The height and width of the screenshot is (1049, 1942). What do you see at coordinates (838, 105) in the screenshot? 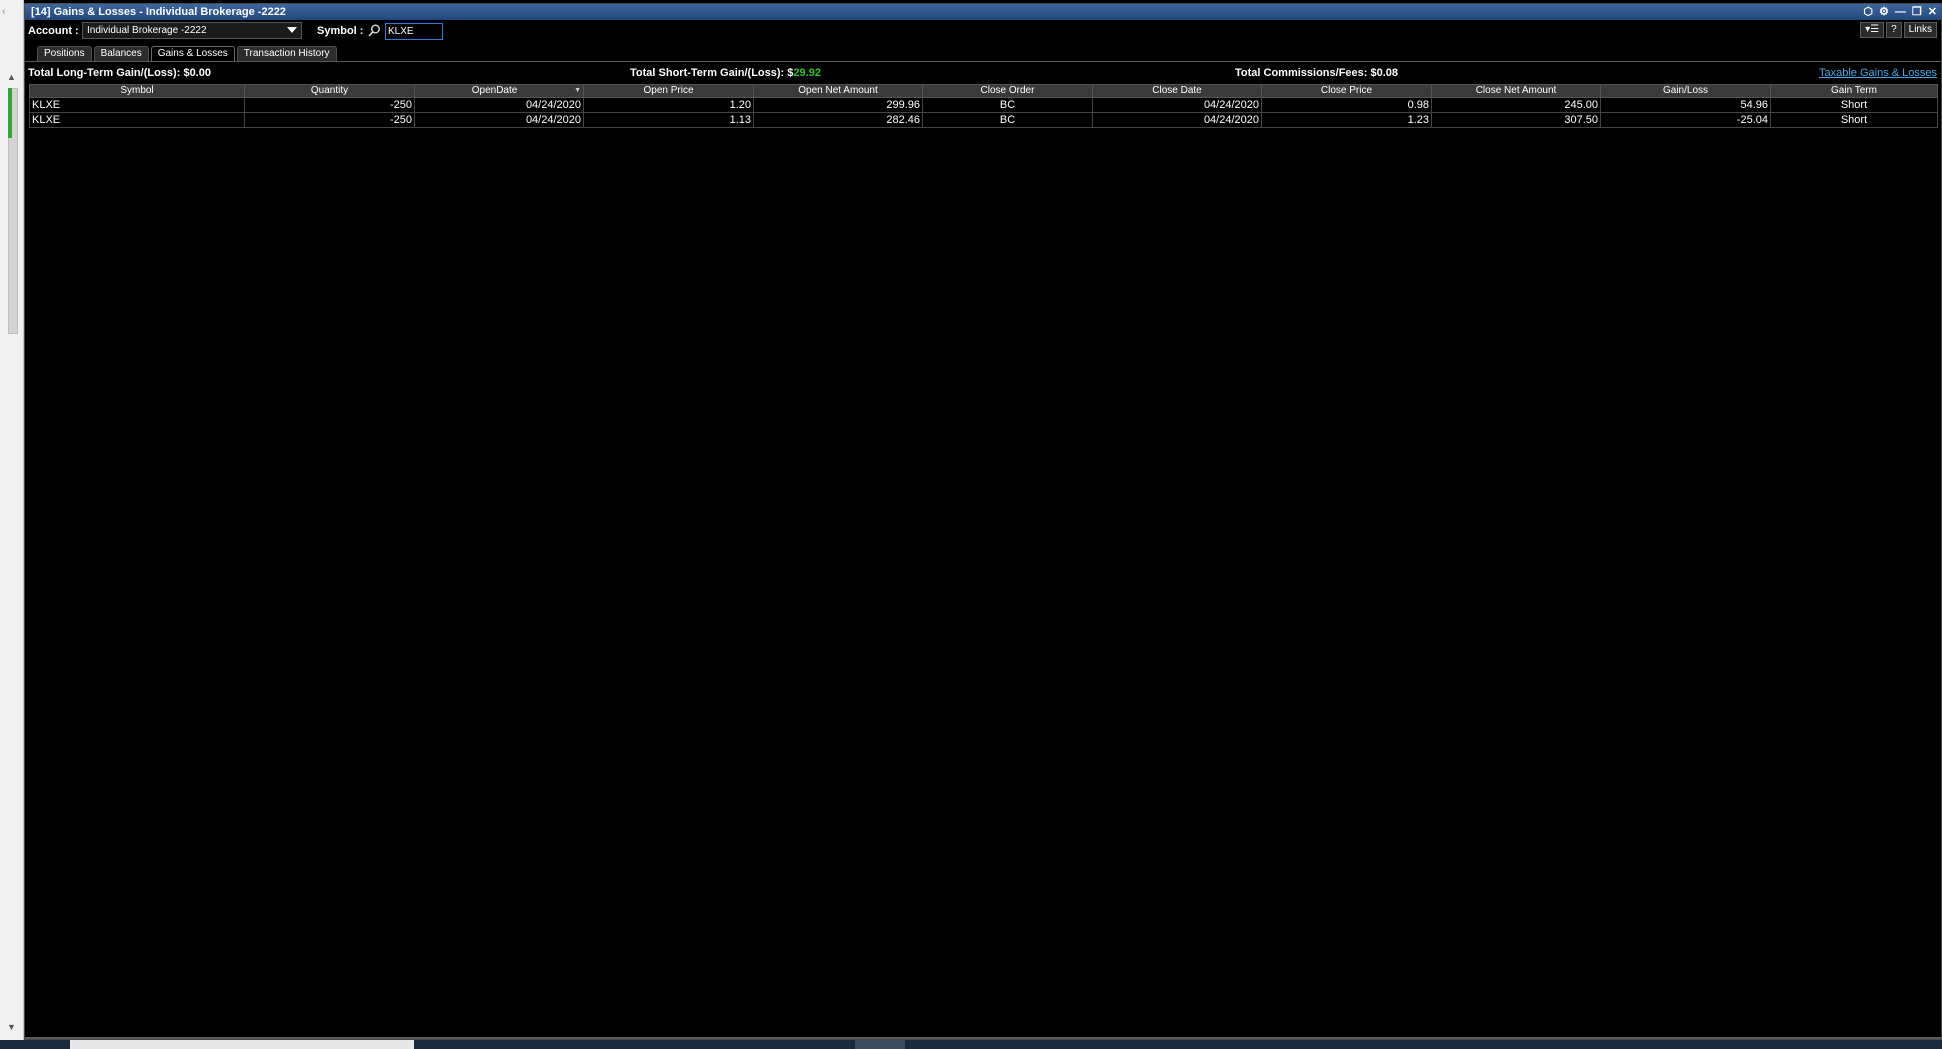
I see `cell-open-net-amount: 299.96` at bounding box center [838, 105].